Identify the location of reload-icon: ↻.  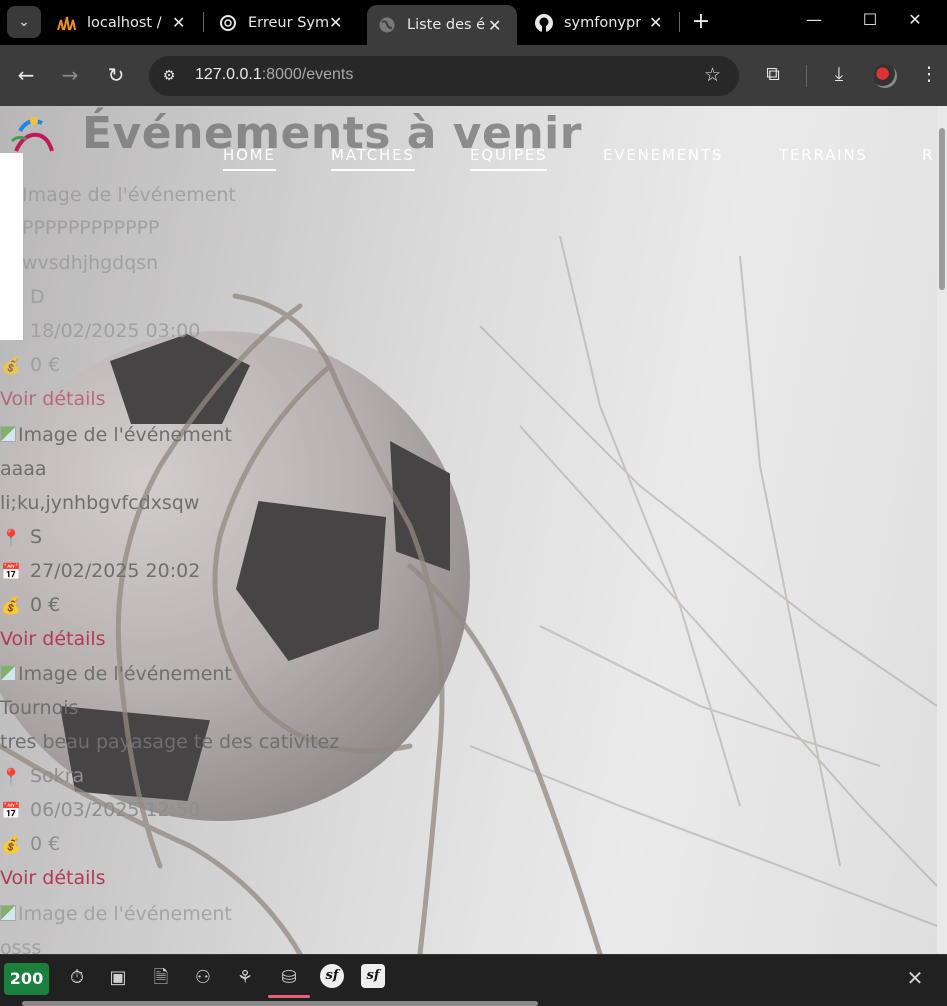
(116, 75).